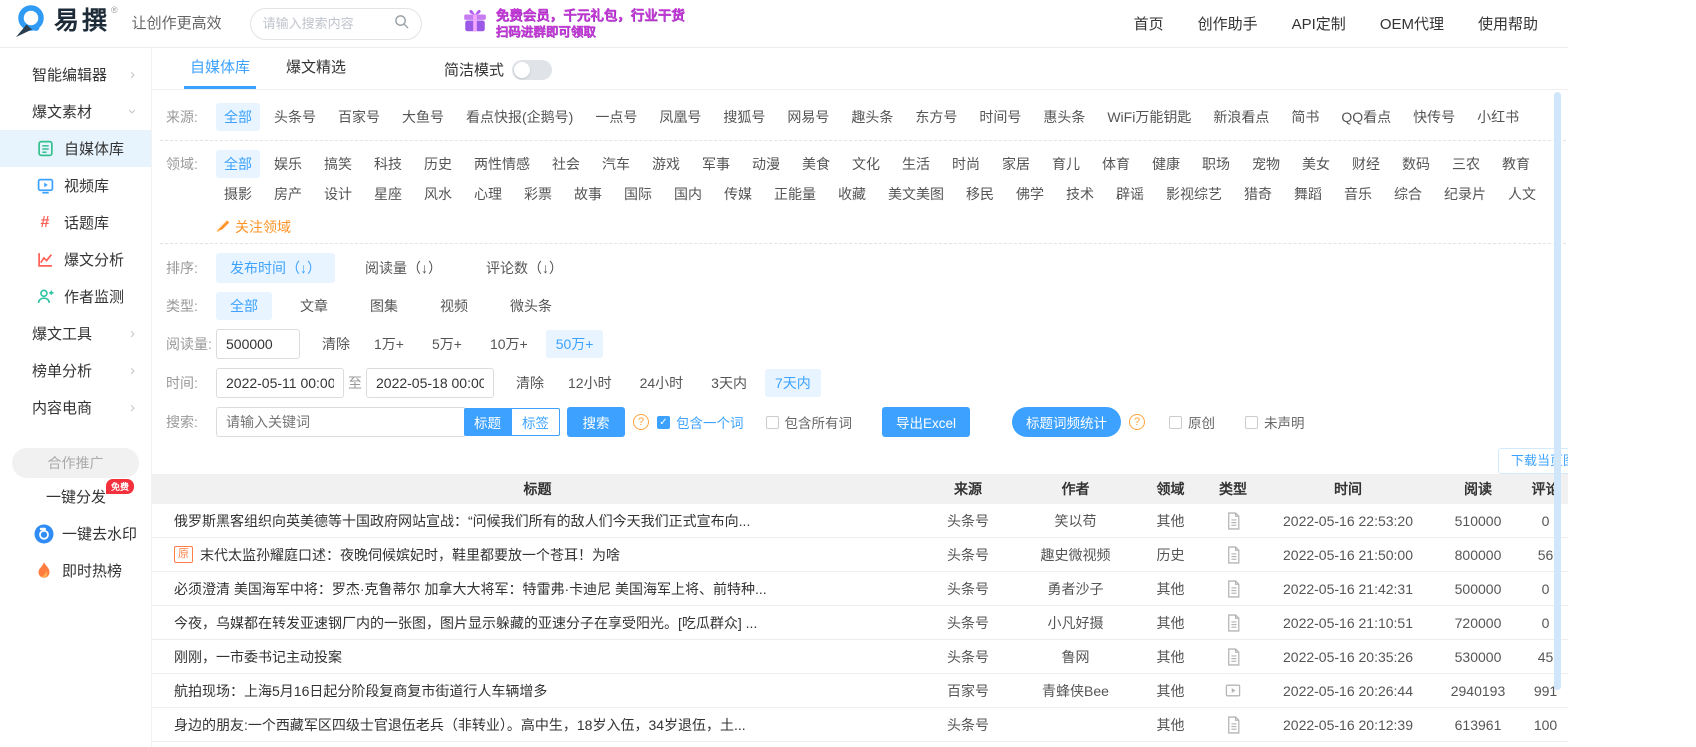  What do you see at coordinates (1308, 194) in the screenshot?
I see `field-chip: 舞蹈` at bounding box center [1308, 194].